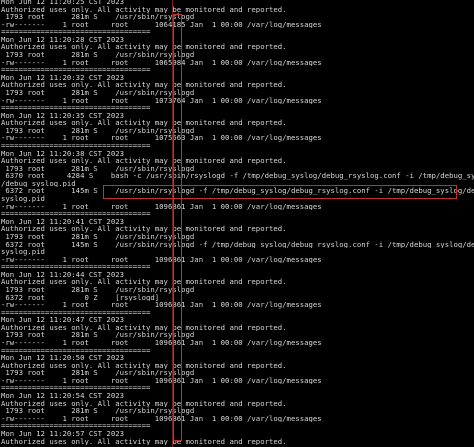 Image resolution: width=474 pixels, height=447 pixels. I want to click on terminal-line: Mon Jun 12 11:20:41 CST 2023, so click(63, 221).